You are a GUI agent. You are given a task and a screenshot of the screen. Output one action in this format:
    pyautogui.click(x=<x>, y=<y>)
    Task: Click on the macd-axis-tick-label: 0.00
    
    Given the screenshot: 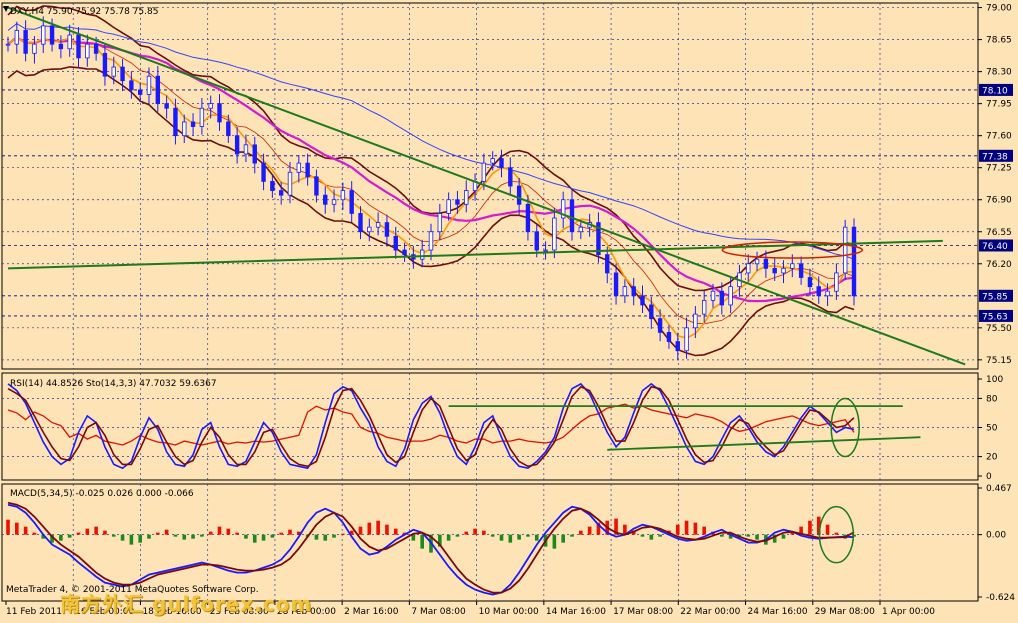 What is the action you would take?
    pyautogui.click(x=996, y=536)
    